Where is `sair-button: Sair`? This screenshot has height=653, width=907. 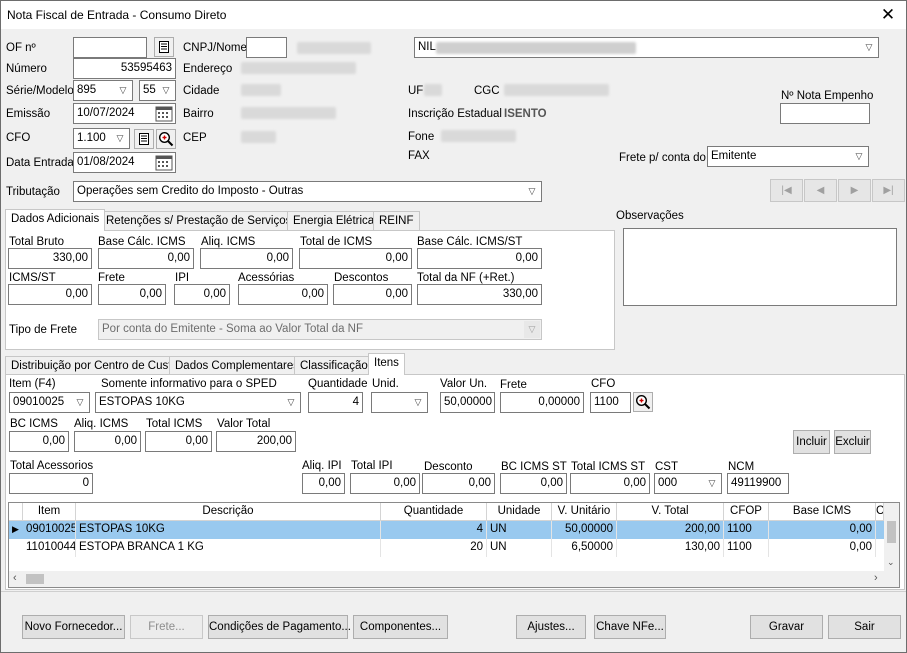 sair-button: Sair is located at coordinates (864, 627).